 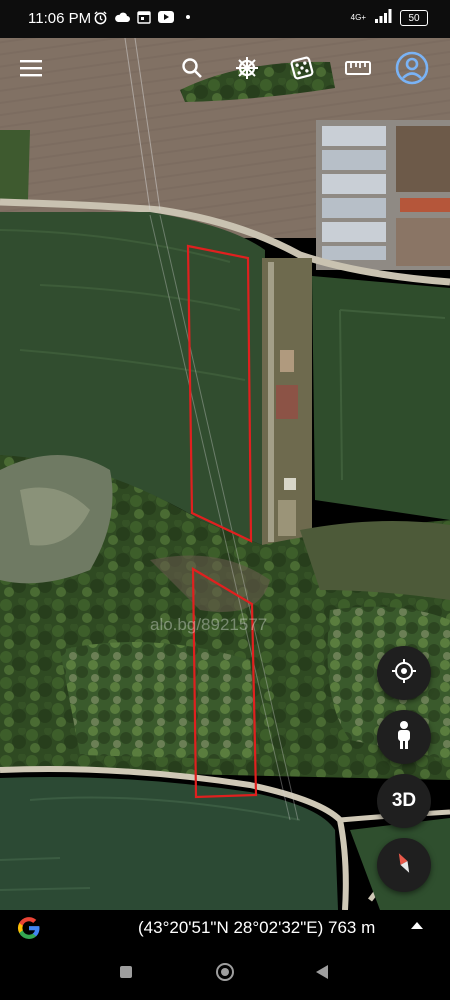 What do you see at coordinates (256, 928) in the screenshot?
I see `coordinates-readout: (43°20'51"N 28°02'32"E) 763 m` at bounding box center [256, 928].